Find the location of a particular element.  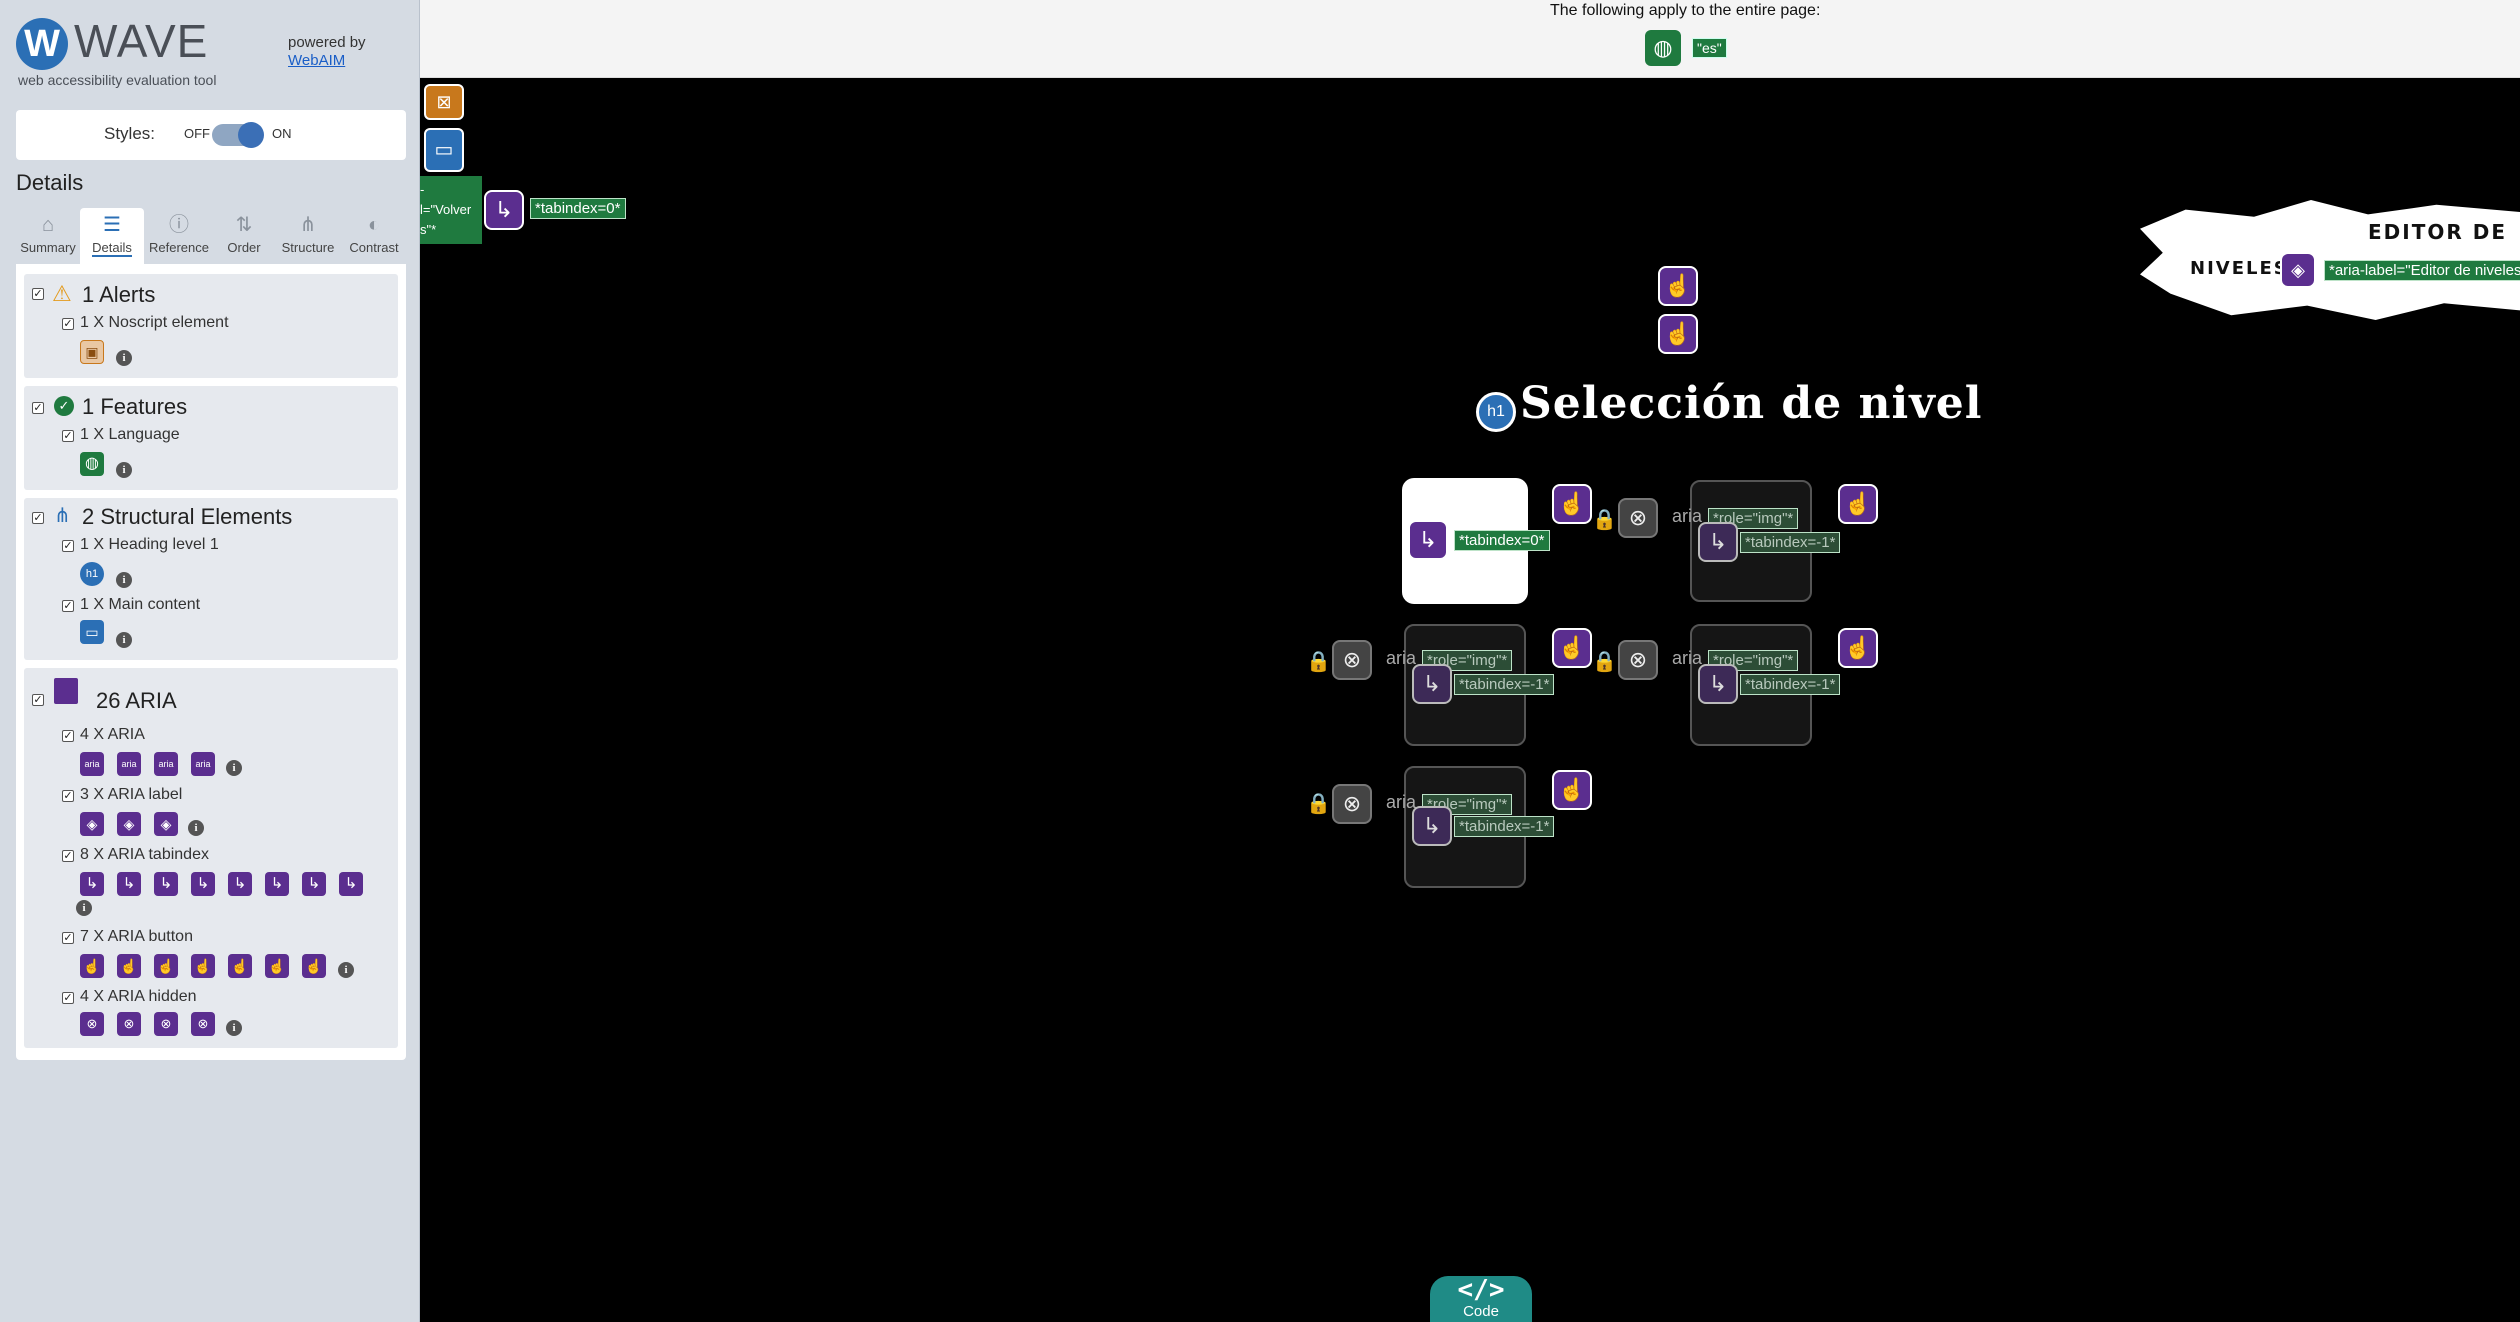

home-icon: ⌂ is located at coordinates (48, 225).